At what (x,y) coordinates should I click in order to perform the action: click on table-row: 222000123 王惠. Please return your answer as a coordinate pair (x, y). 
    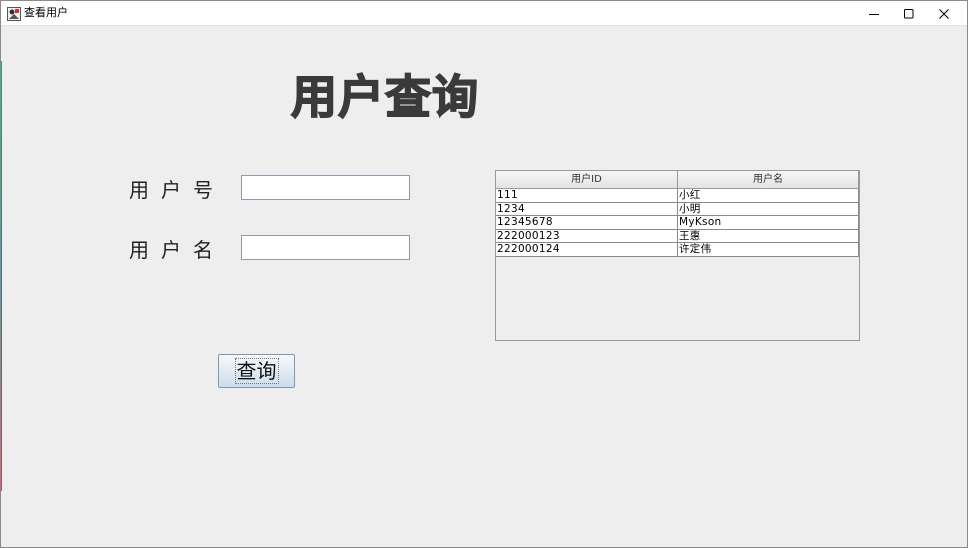
    Looking at the image, I should click on (677, 236).